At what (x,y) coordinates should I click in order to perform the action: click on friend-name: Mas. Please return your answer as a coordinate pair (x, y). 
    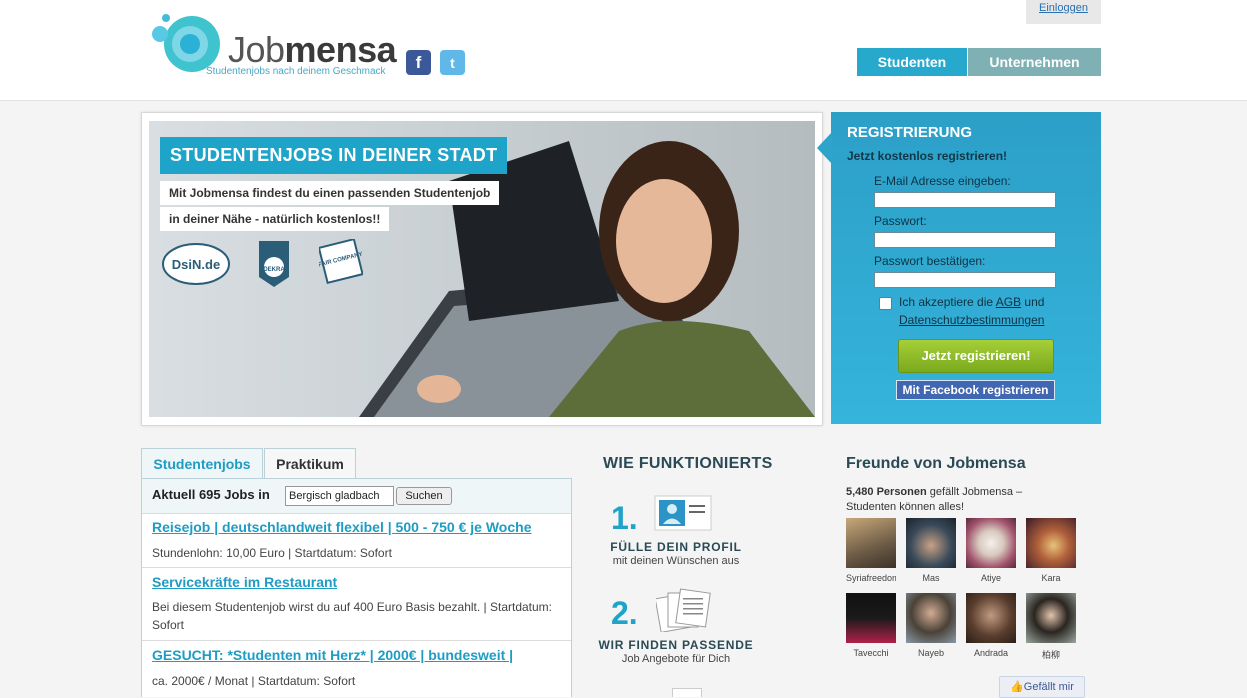
    Looking at the image, I should click on (931, 578).